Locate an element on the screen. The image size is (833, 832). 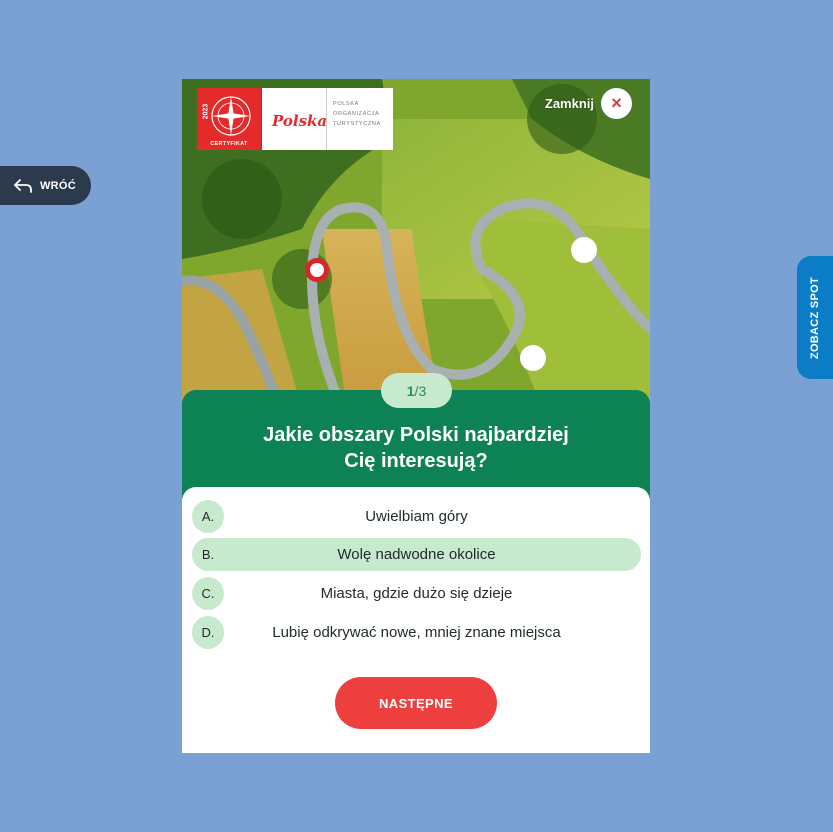
back-button: WRÓĆ is located at coordinates (45, 185).